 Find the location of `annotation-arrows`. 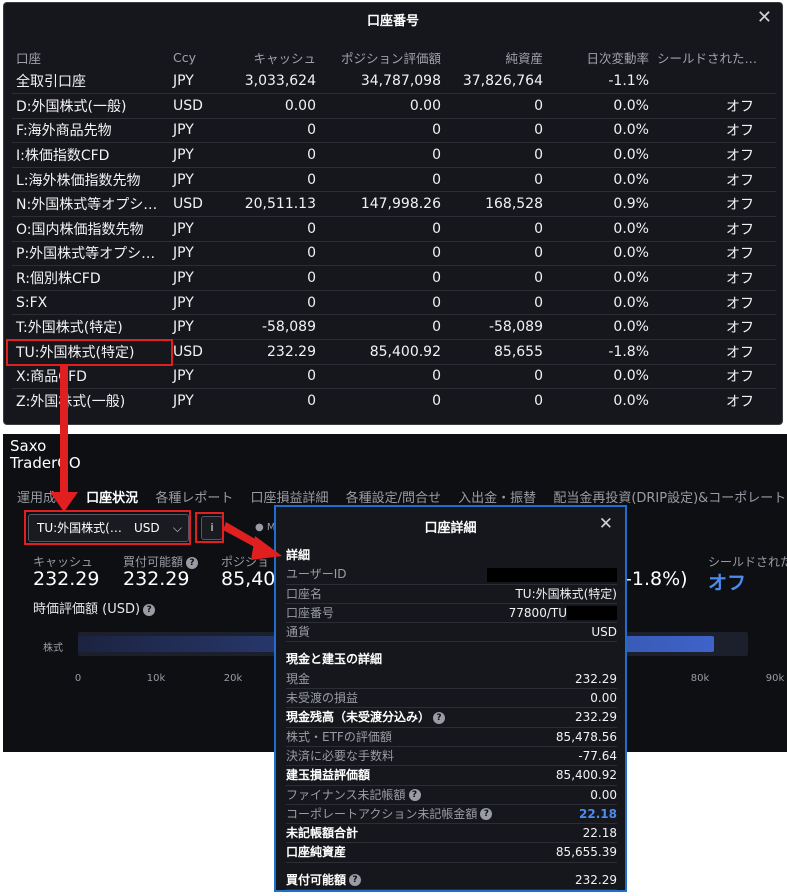

annotation-arrows is located at coordinates (166, 463).